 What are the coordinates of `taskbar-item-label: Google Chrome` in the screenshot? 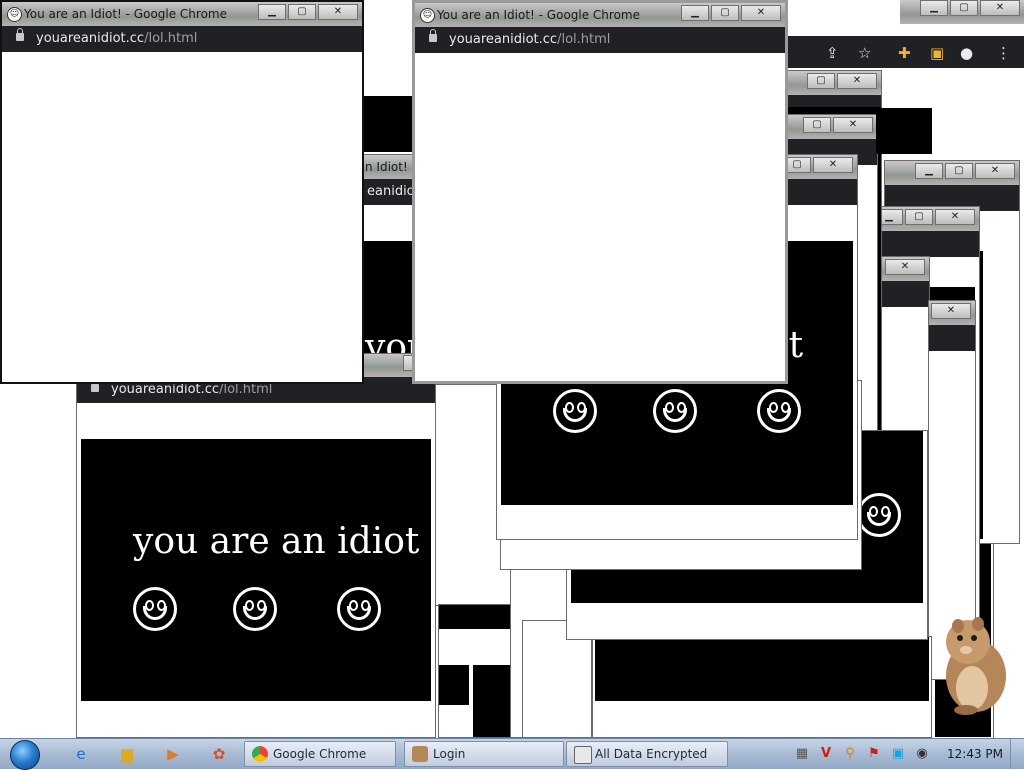 It's located at (320, 754).